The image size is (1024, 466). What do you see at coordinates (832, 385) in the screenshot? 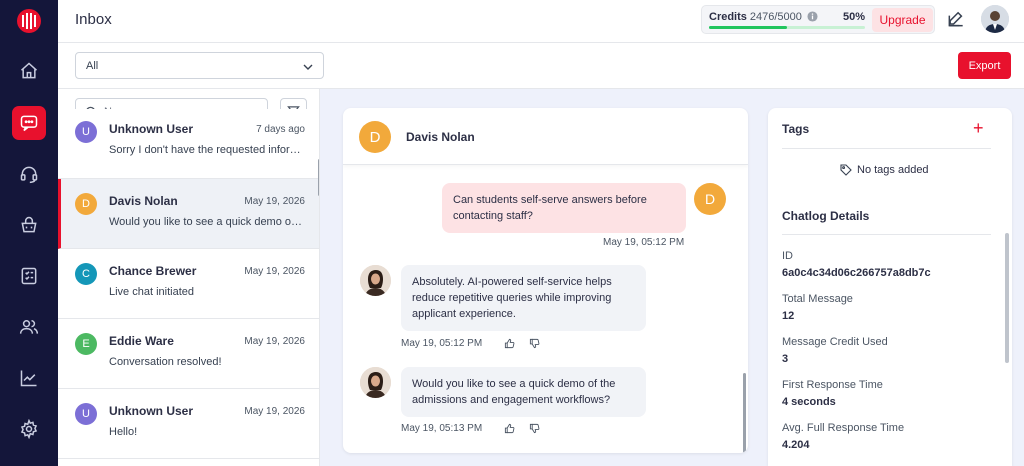
I see `field-label-first-response: First Response Time` at bounding box center [832, 385].